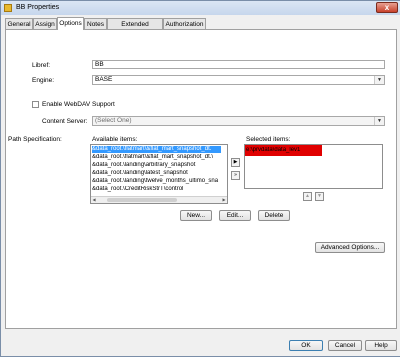 This screenshot has height=357, width=400. Describe the element at coordinates (94, 200) in the screenshot. I see `scroll-left-icon: ◀` at that location.